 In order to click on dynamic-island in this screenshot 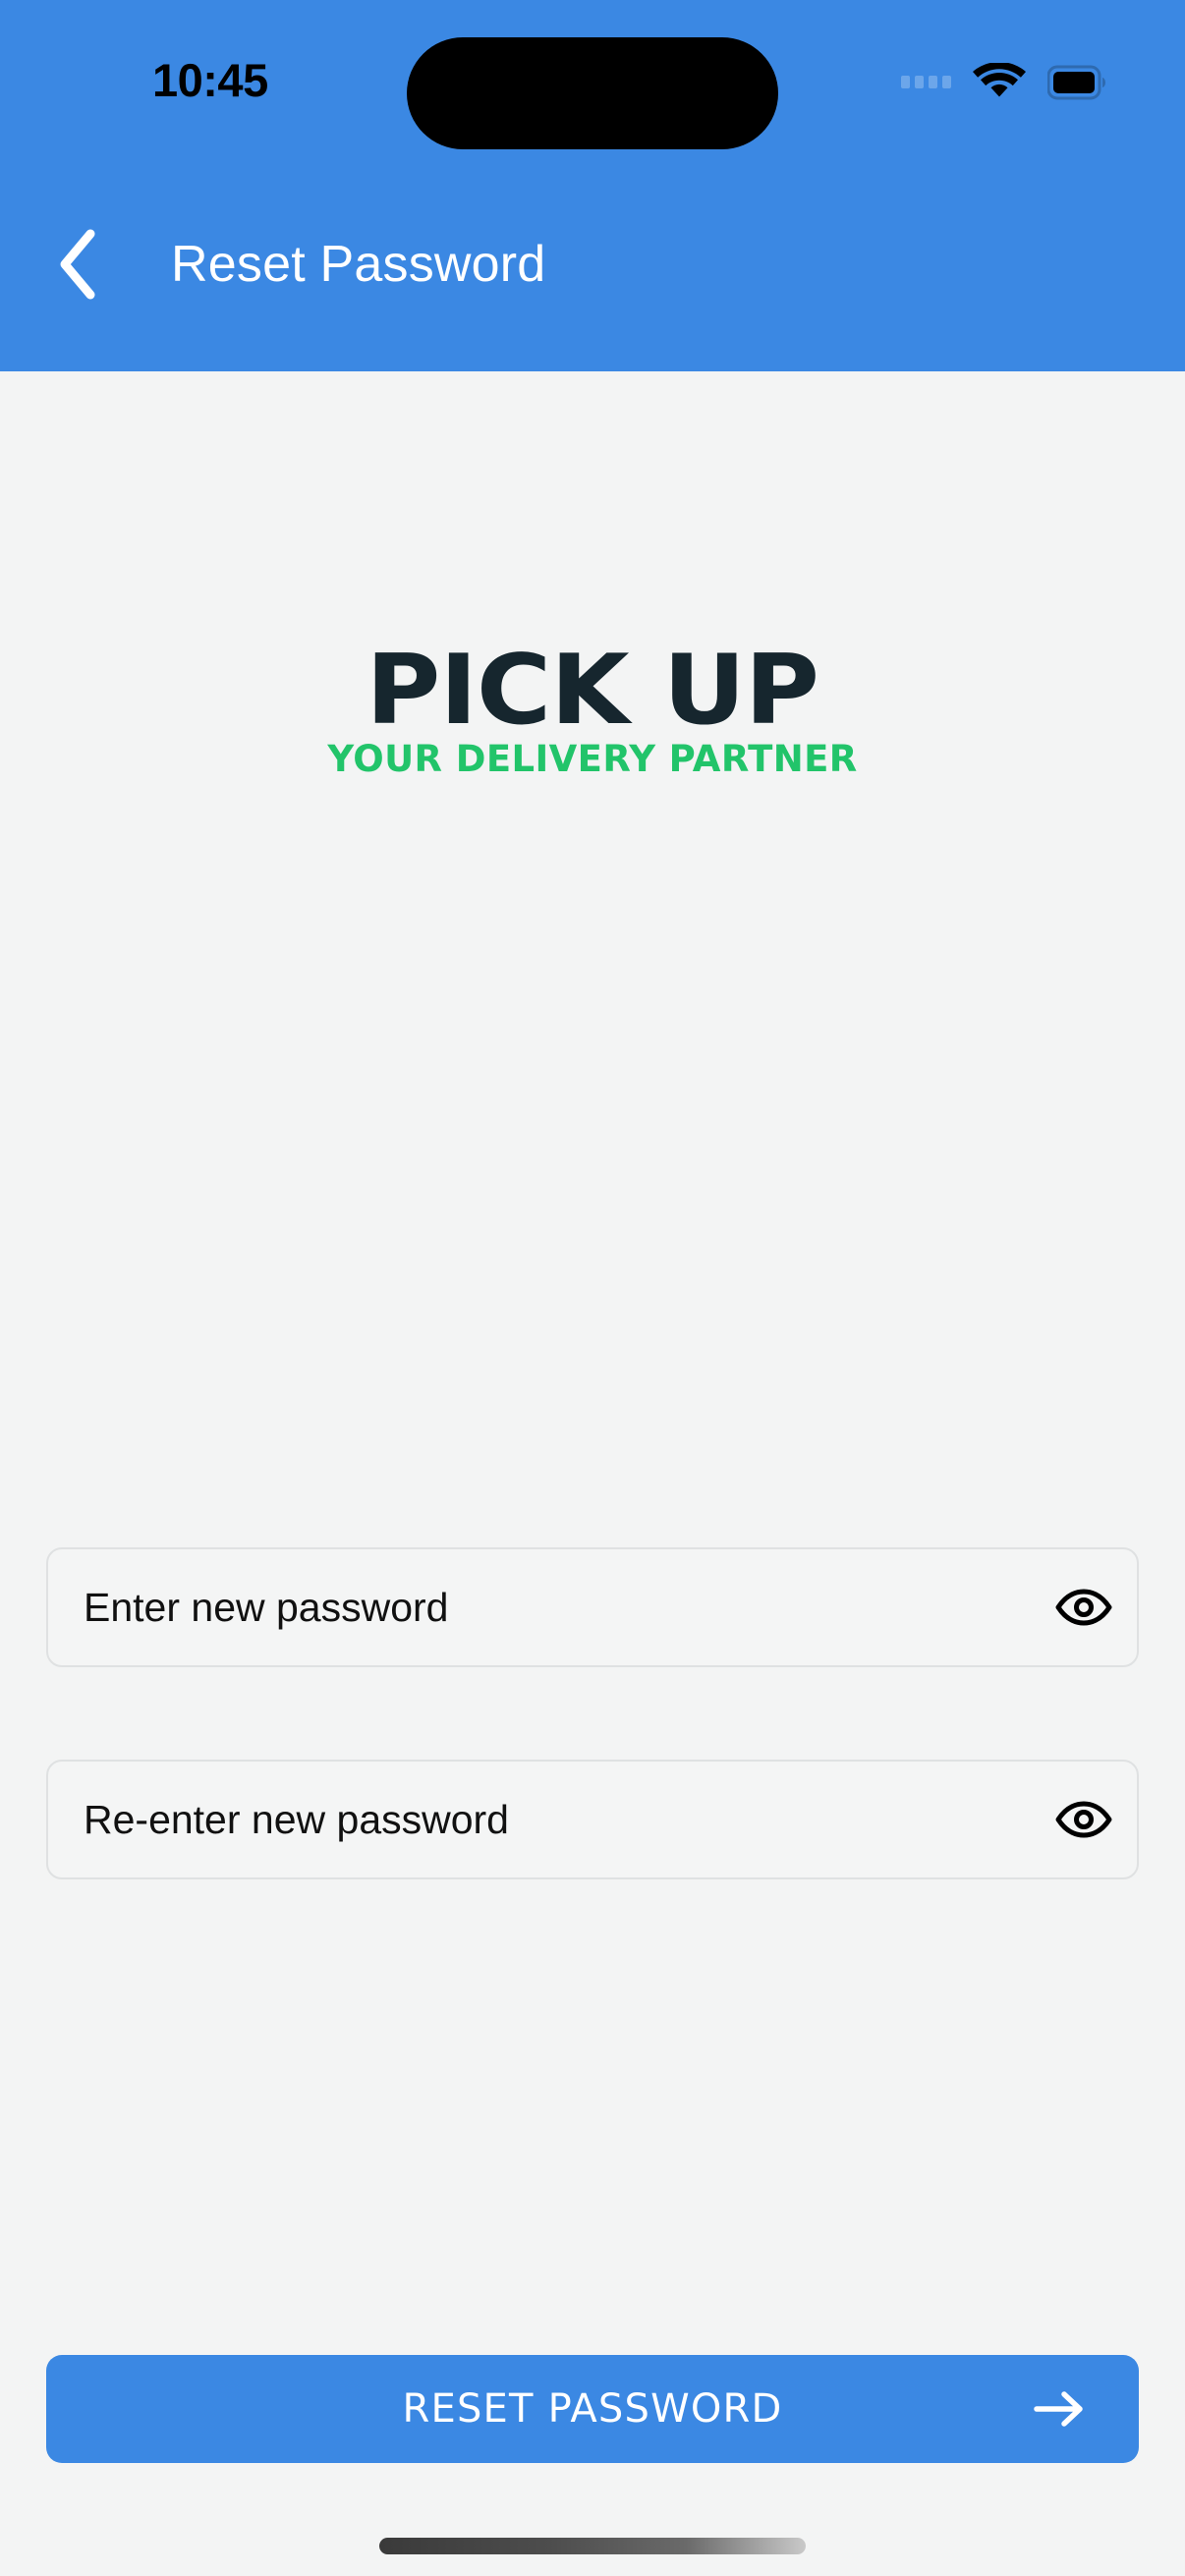, I will do `click(592, 93)`.